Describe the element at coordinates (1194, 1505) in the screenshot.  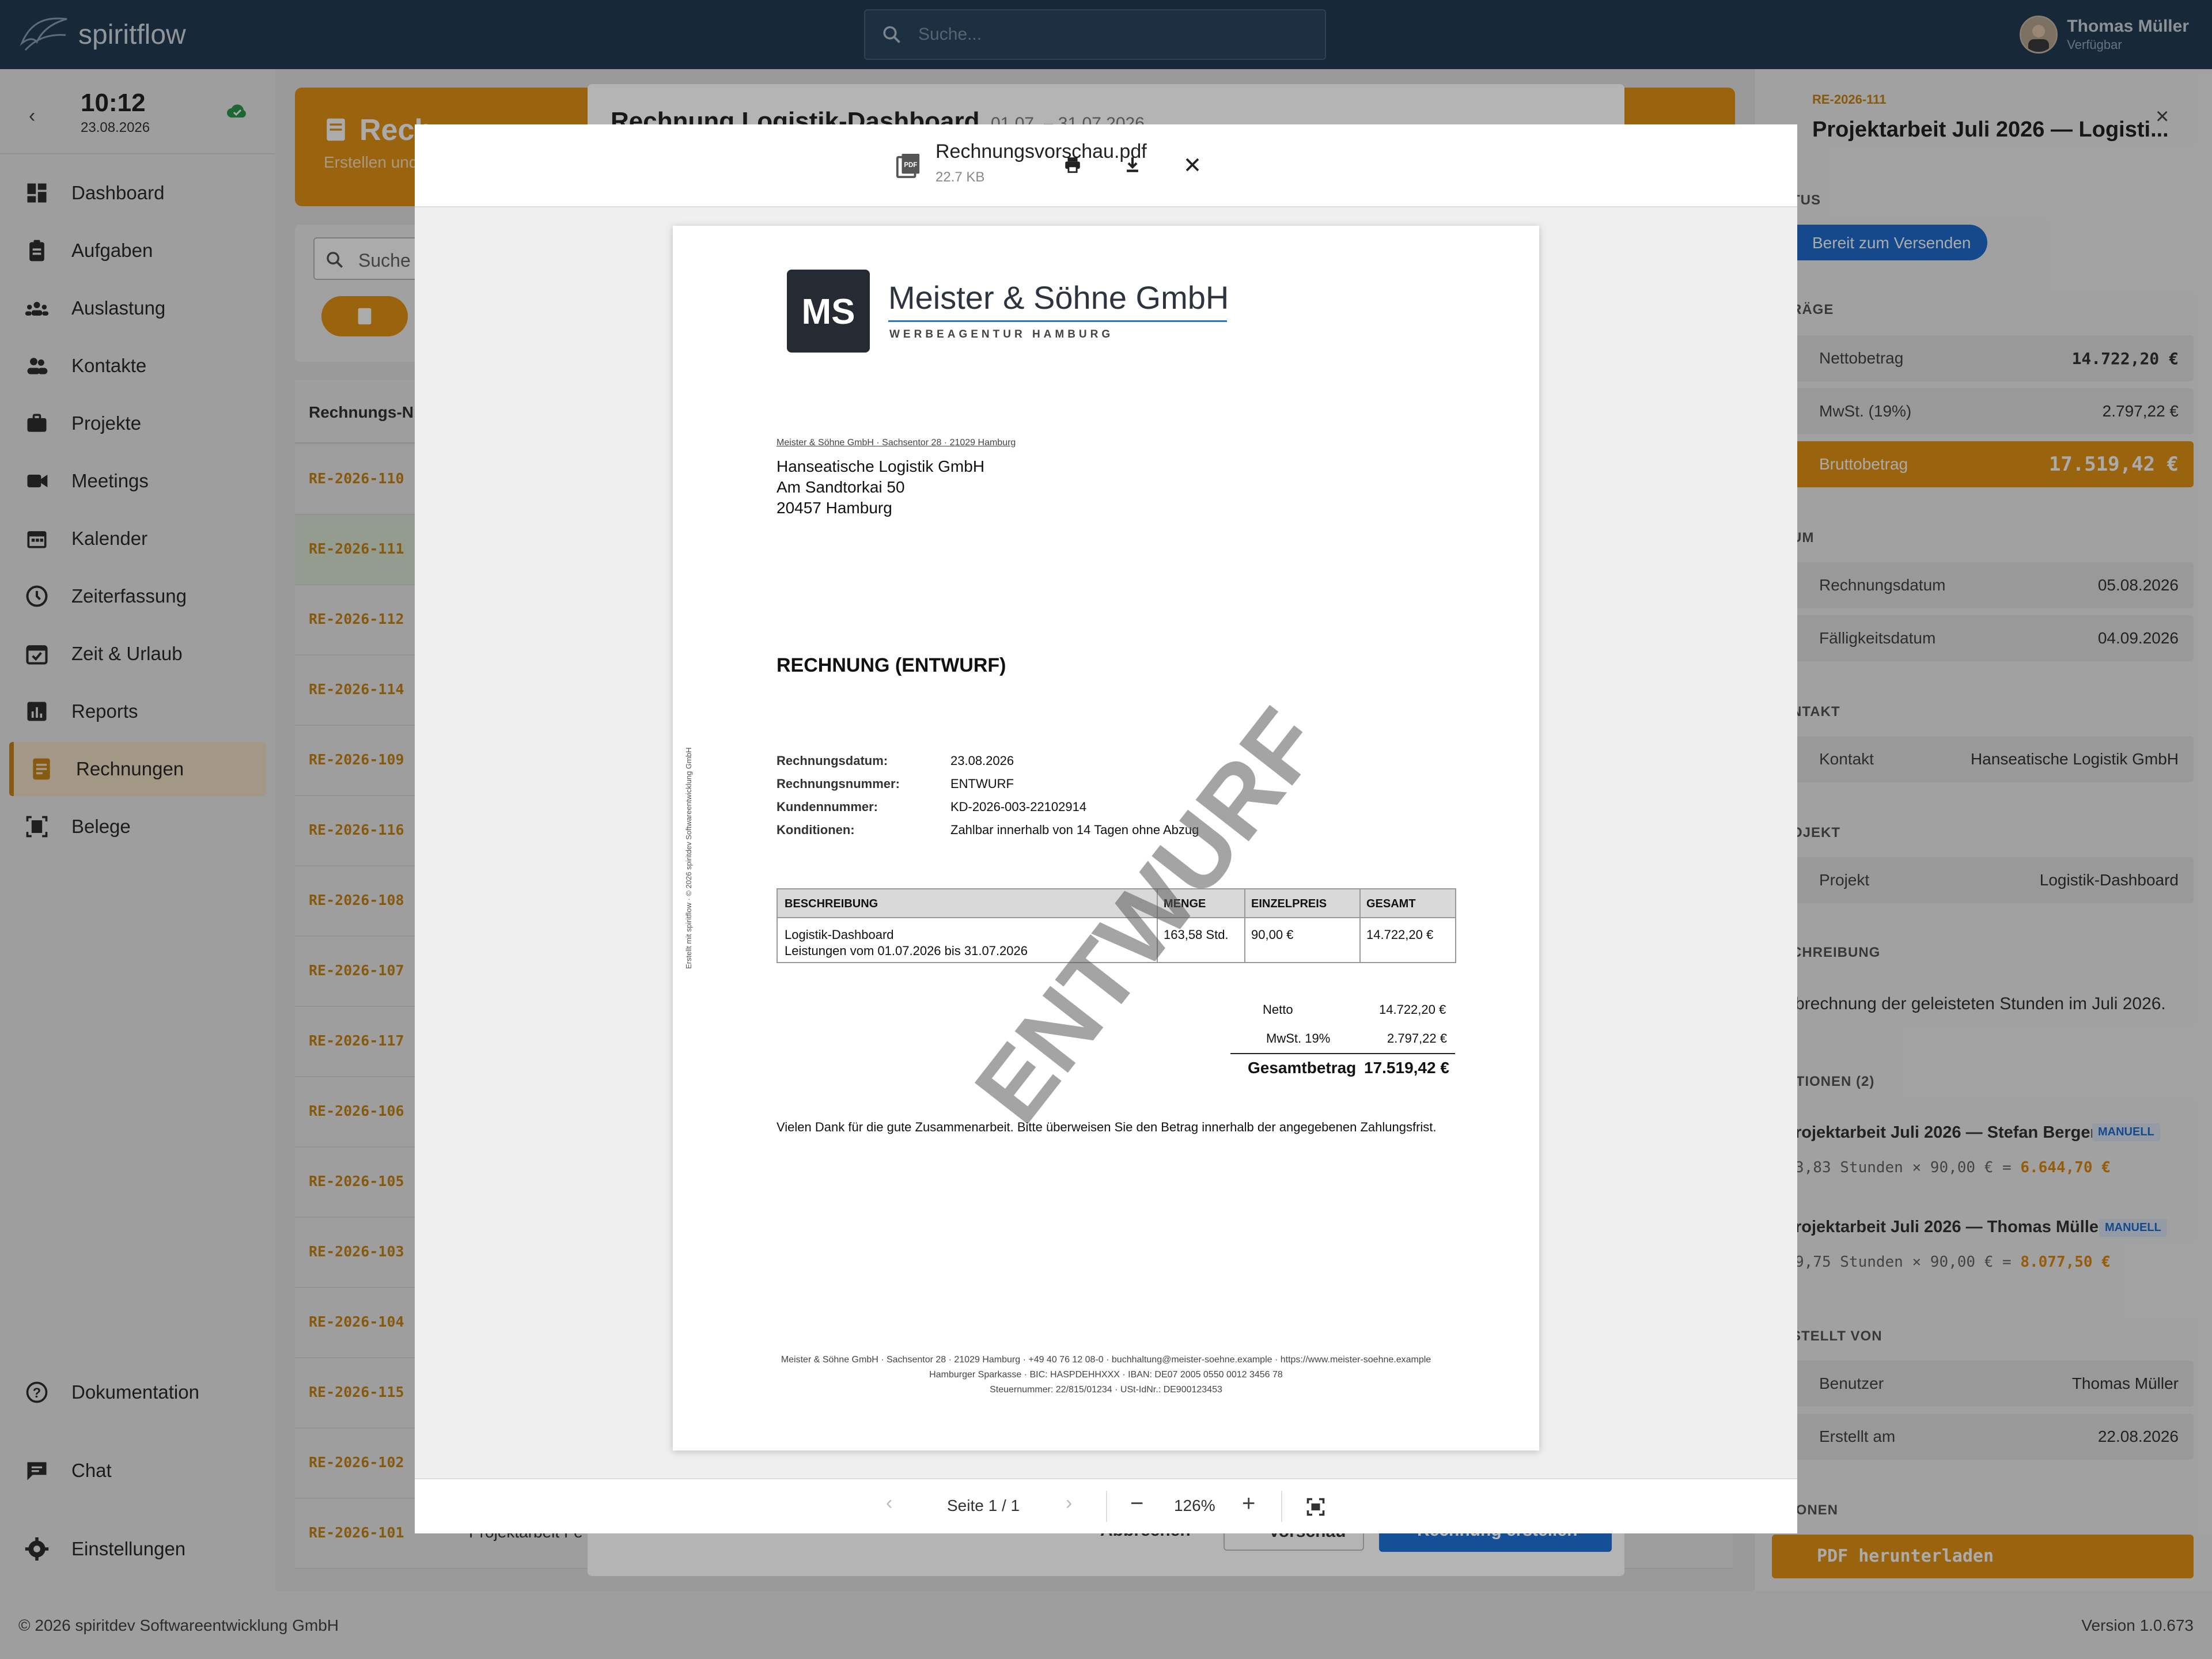
I see `zoom-level: 126%` at that location.